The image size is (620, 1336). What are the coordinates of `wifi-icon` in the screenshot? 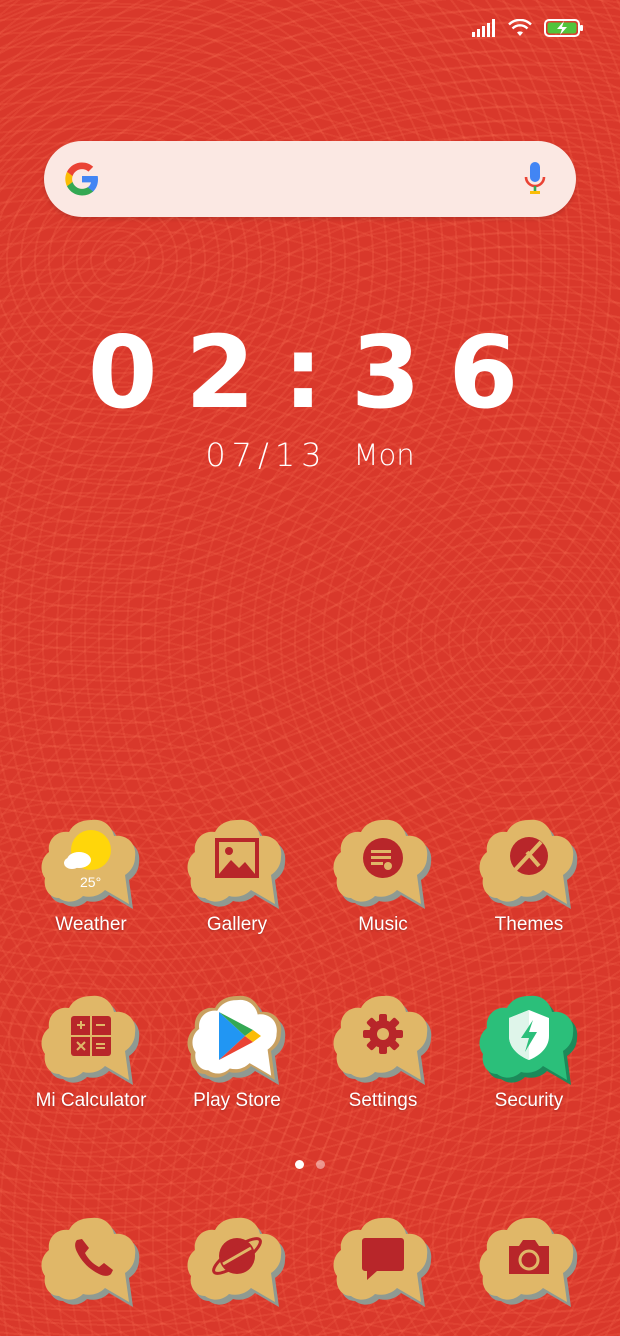 It's located at (520, 27).